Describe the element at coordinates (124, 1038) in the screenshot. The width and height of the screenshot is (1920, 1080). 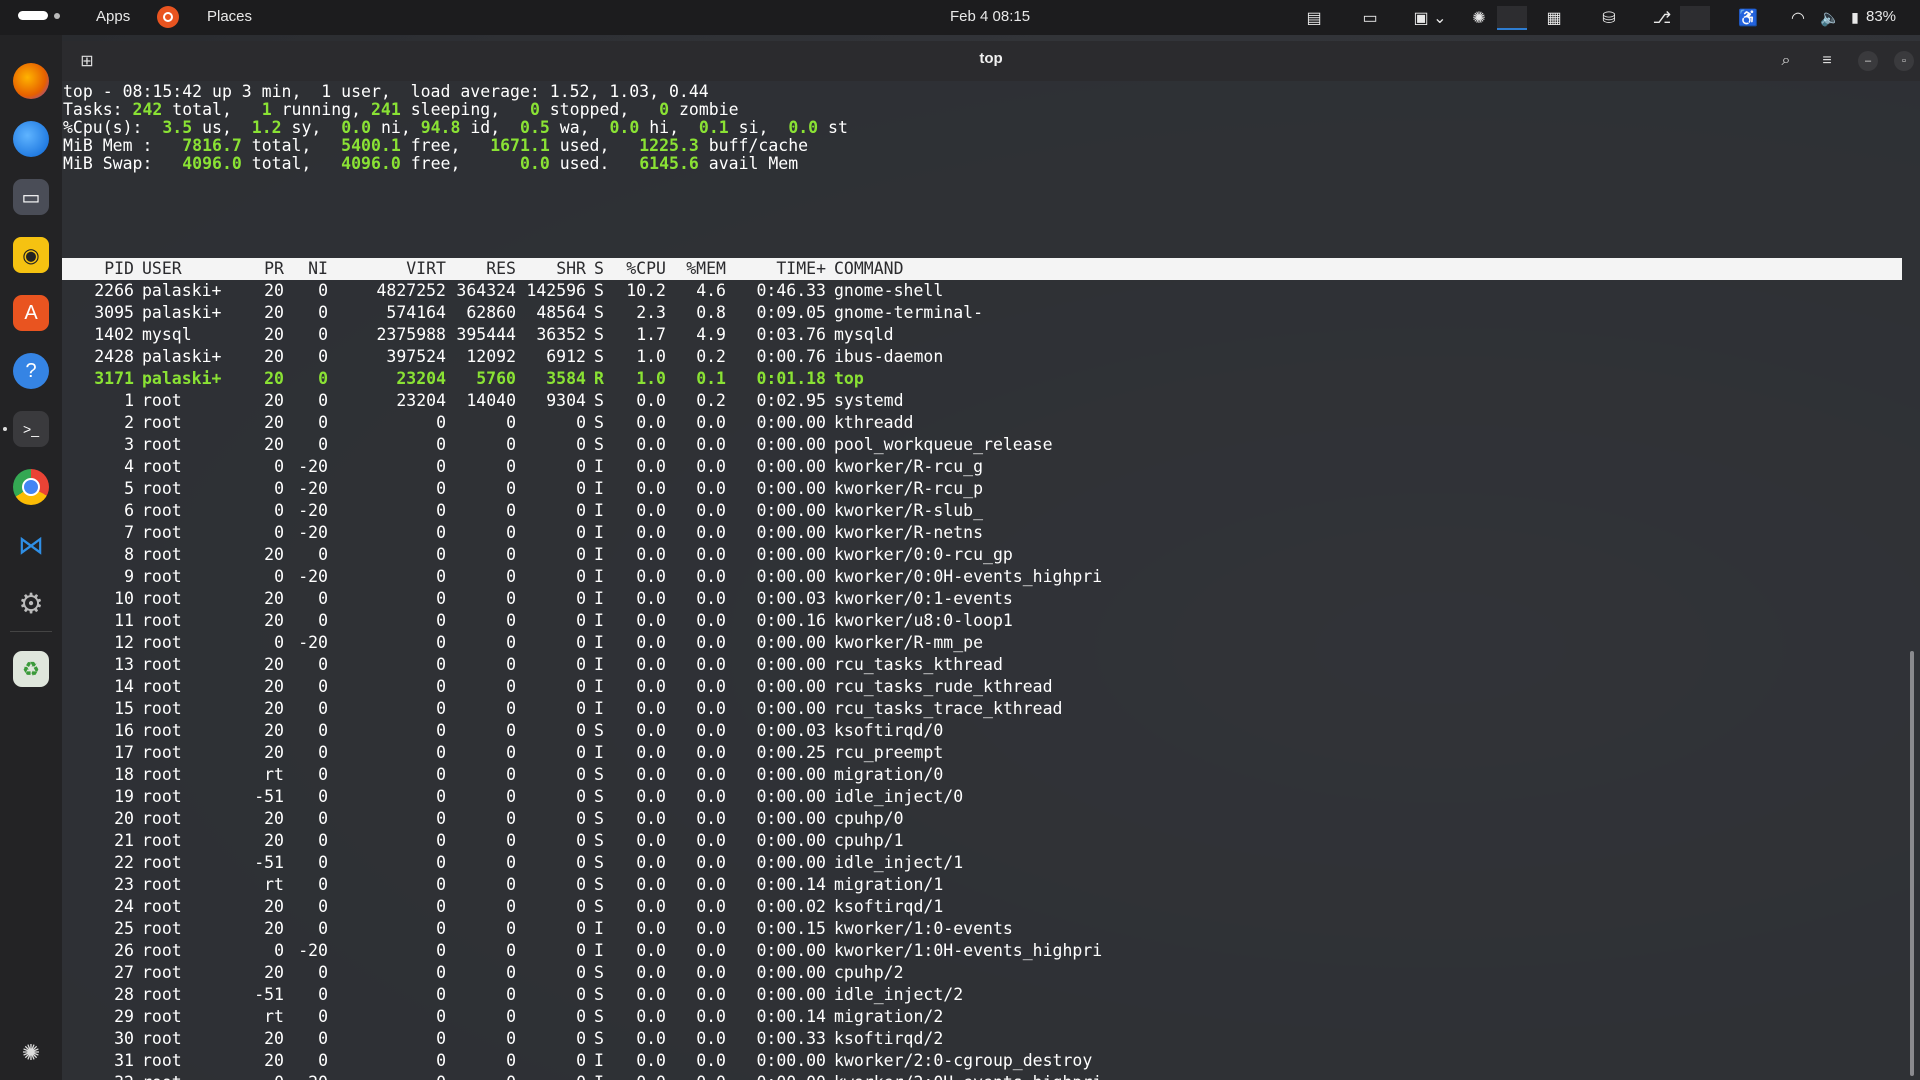
I see `cell-pid: 30` at that location.